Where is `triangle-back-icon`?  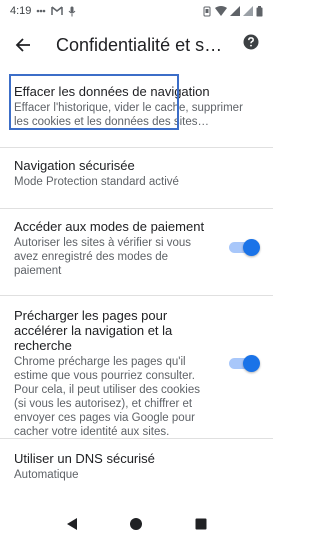
triangle-back-icon is located at coordinates (71, 523).